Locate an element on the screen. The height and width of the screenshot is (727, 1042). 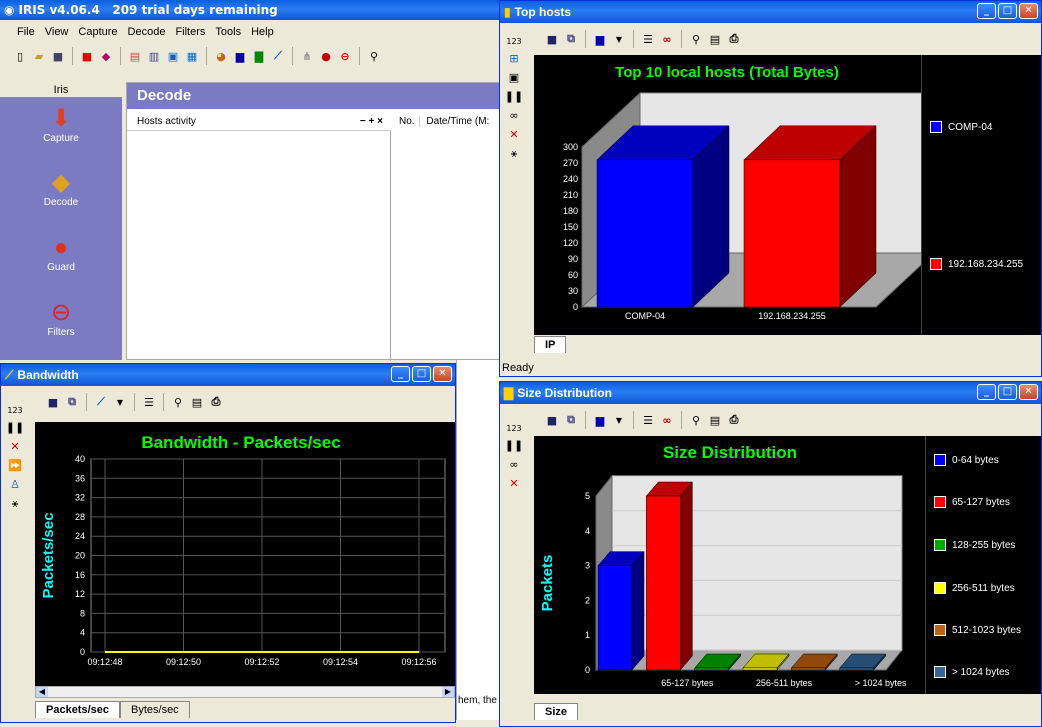
bandwidth-scrollbar: ◀ ▶ is located at coordinates (245, 692).